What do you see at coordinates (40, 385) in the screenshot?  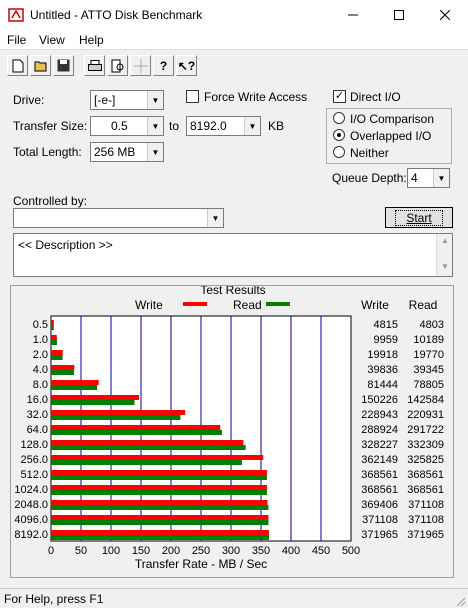 I see `transfer-size-tick: 8.0` at bounding box center [40, 385].